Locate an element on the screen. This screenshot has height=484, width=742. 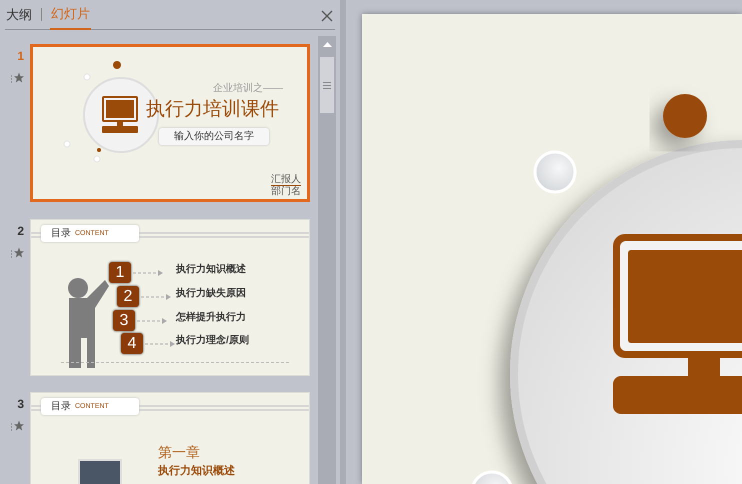
agenda-item: 执行力缺失原因 is located at coordinates (211, 294).